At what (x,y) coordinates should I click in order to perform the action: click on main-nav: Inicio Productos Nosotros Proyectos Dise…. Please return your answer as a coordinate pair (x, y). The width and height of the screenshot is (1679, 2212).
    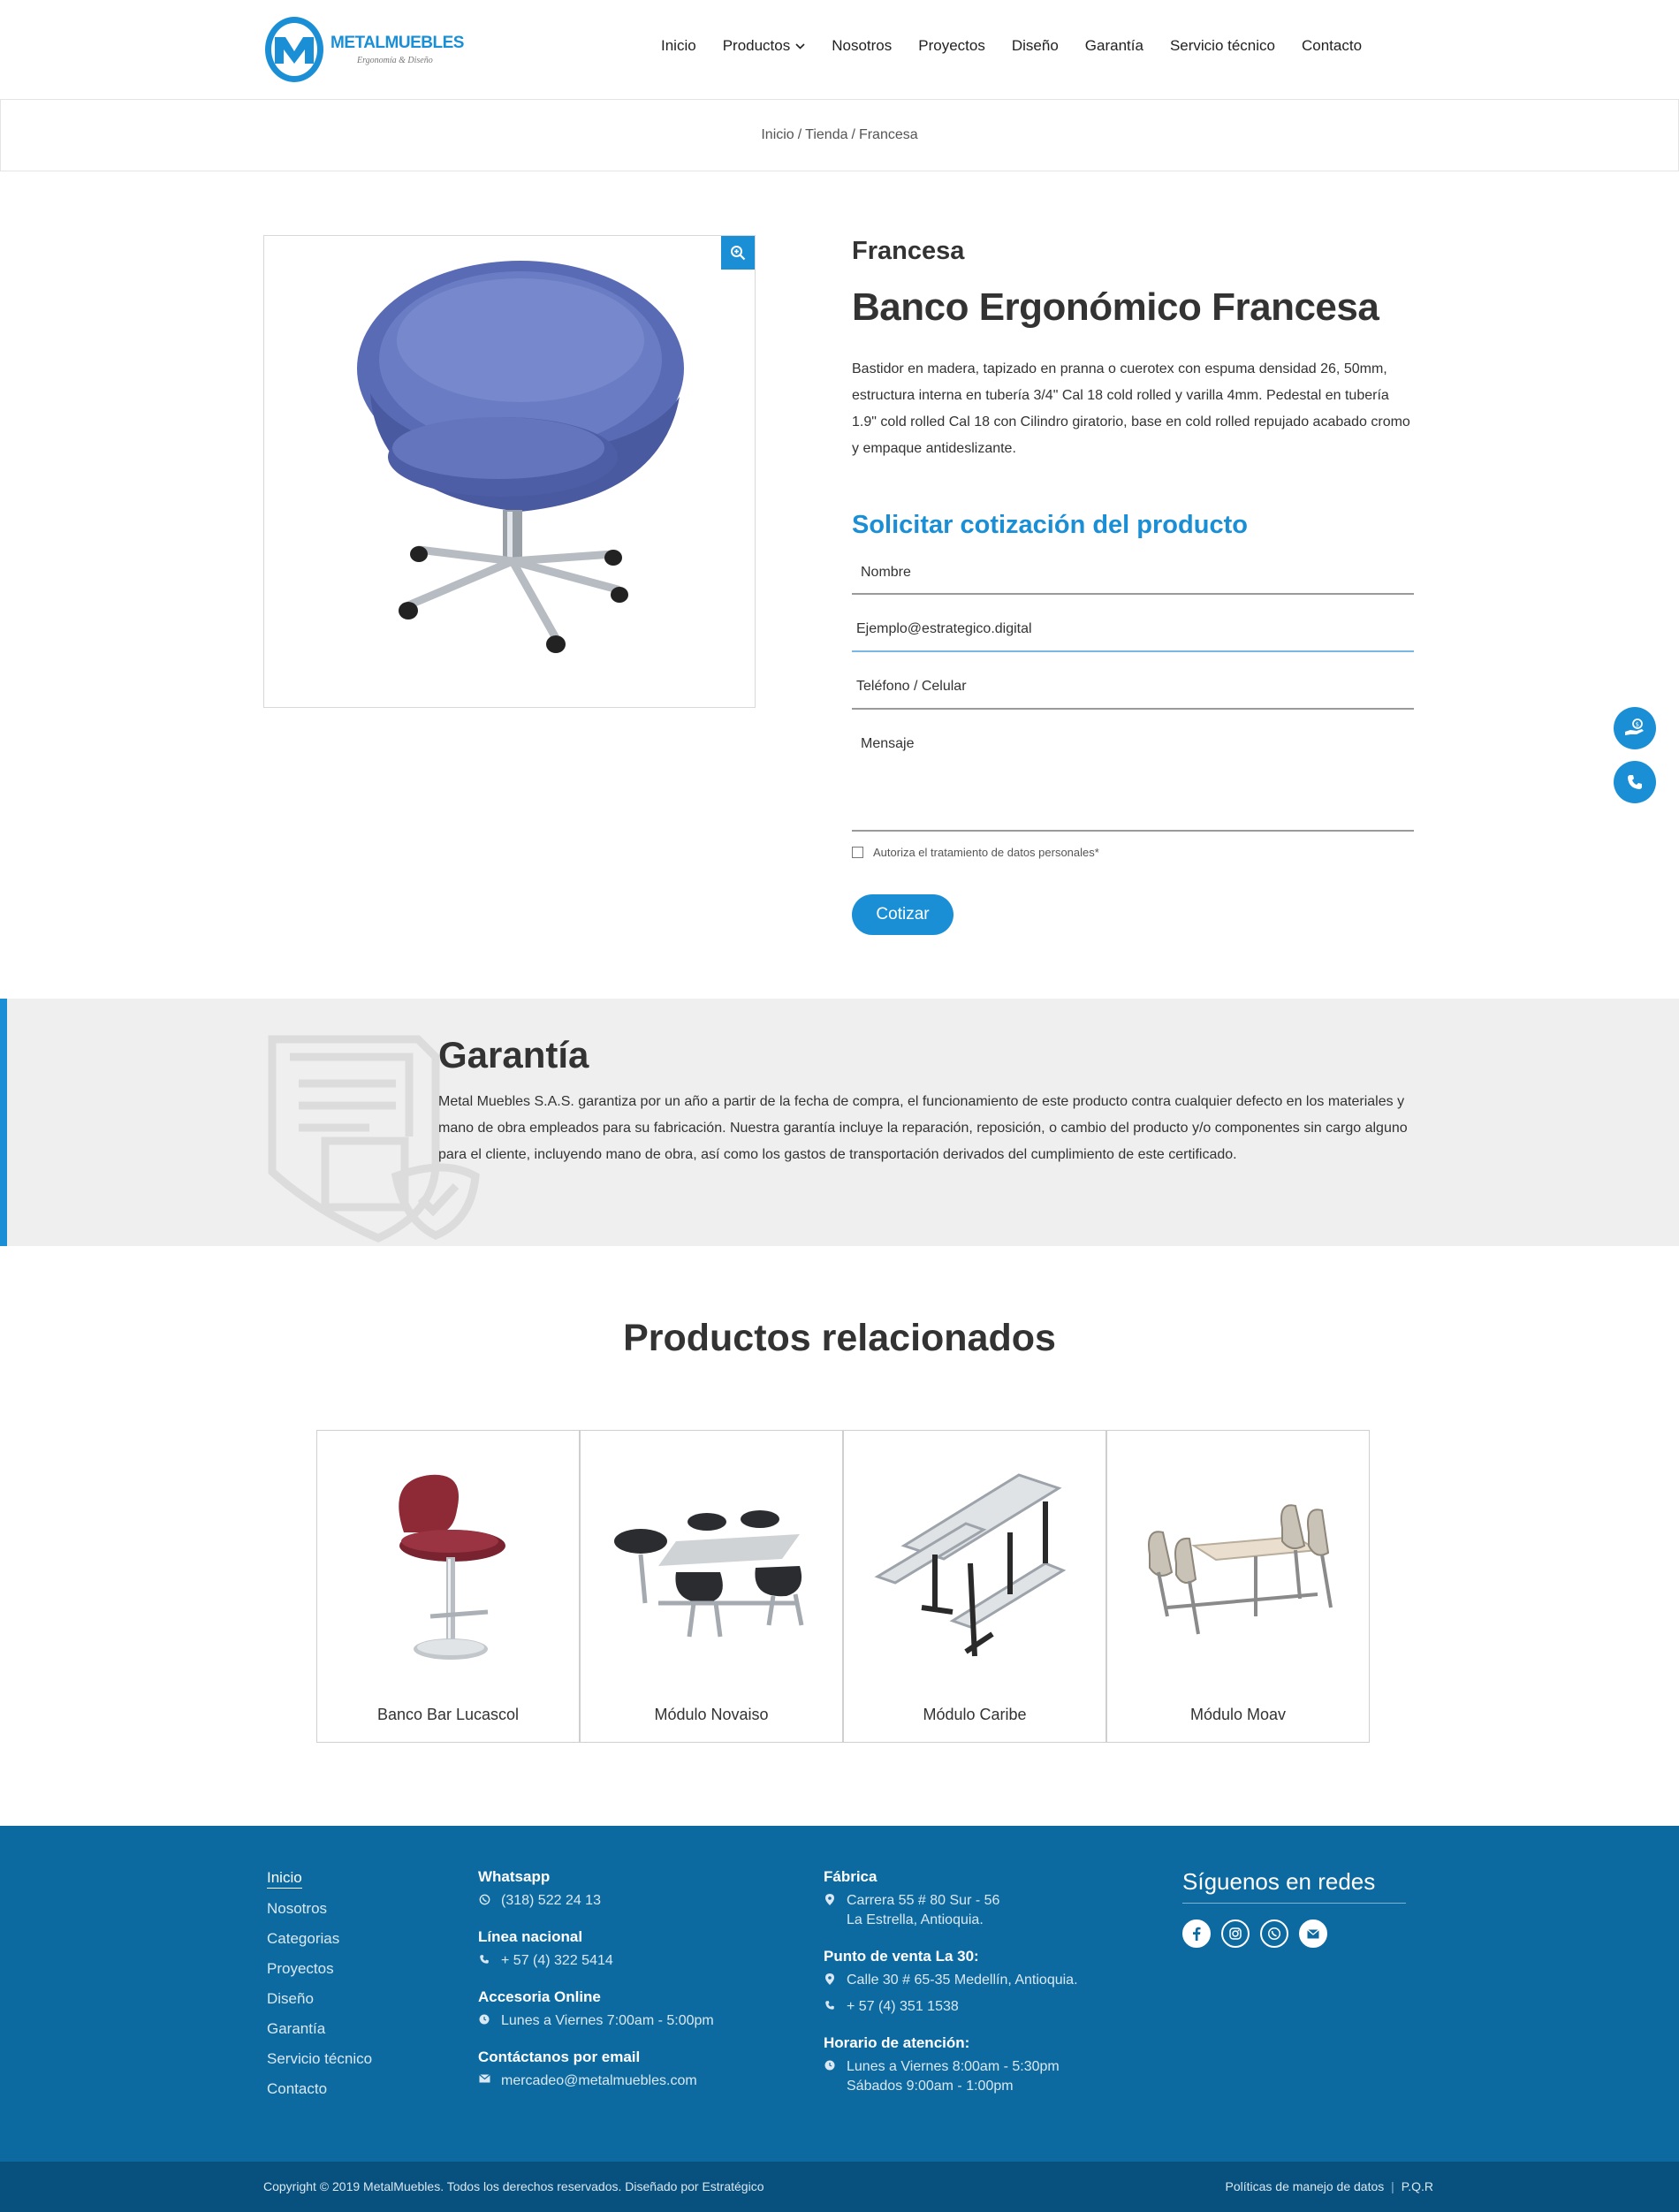
    Looking at the image, I should click on (1011, 46).